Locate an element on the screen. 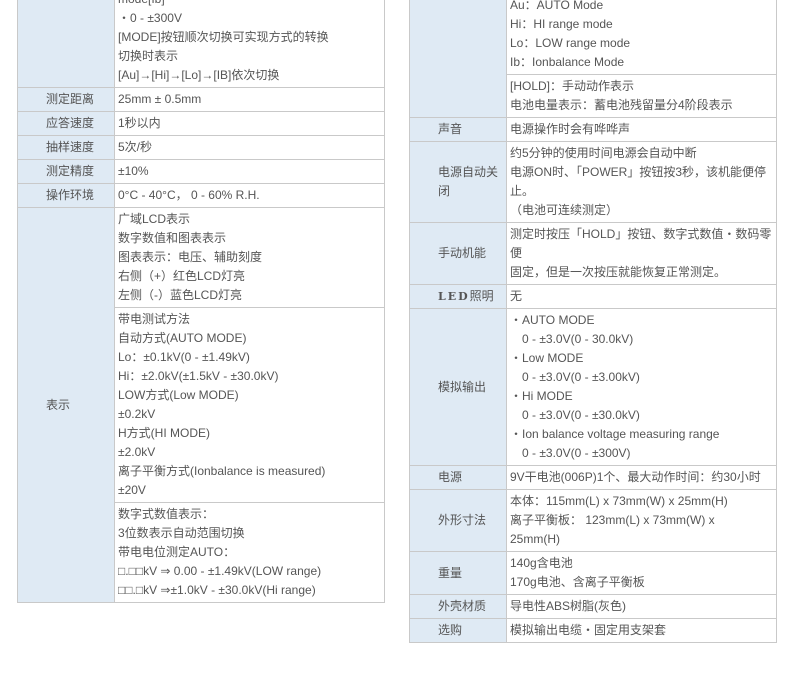 The height and width of the screenshot is (680, 790). spec-value-line: ・Ion balance voltage measuring range is located at coordinates (615, 434).